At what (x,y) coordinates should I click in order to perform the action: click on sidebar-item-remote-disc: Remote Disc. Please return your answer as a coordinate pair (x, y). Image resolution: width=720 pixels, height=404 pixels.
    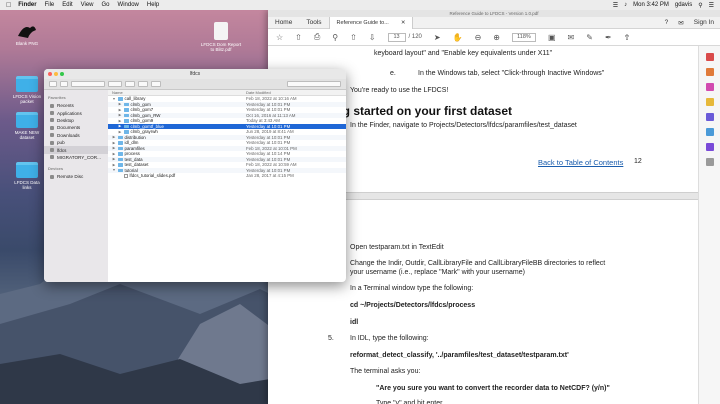
    Looking at the image, I should click on (76, 176).